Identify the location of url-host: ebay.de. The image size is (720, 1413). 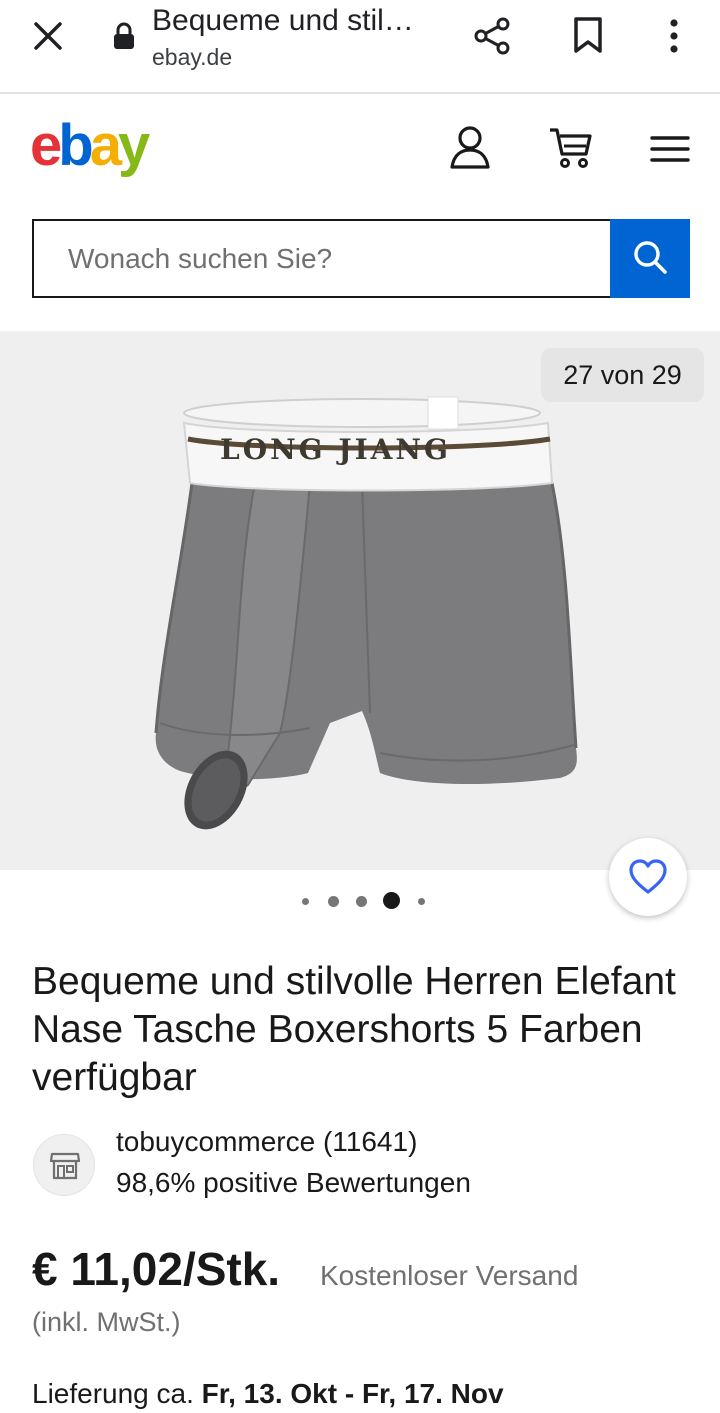
(192, 57).